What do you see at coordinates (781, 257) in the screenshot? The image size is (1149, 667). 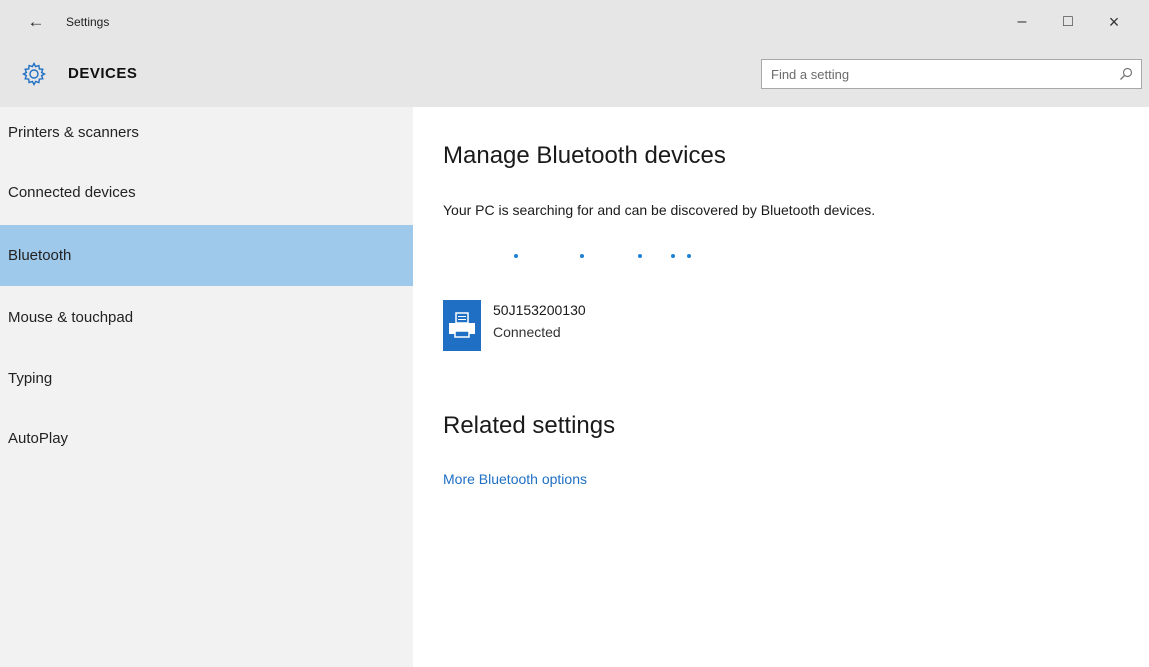 I see `searching-progress-indicator` at bounding box center [781, 257].